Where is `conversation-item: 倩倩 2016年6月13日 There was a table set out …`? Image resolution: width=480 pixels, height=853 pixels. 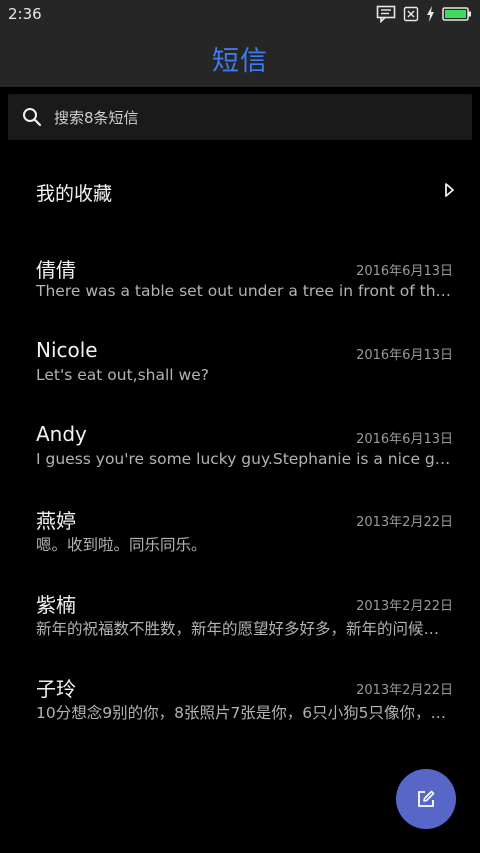
conversation-item: 倩倩 2016年6月13日 There was a table set out … is located at coordinates (240, 296).